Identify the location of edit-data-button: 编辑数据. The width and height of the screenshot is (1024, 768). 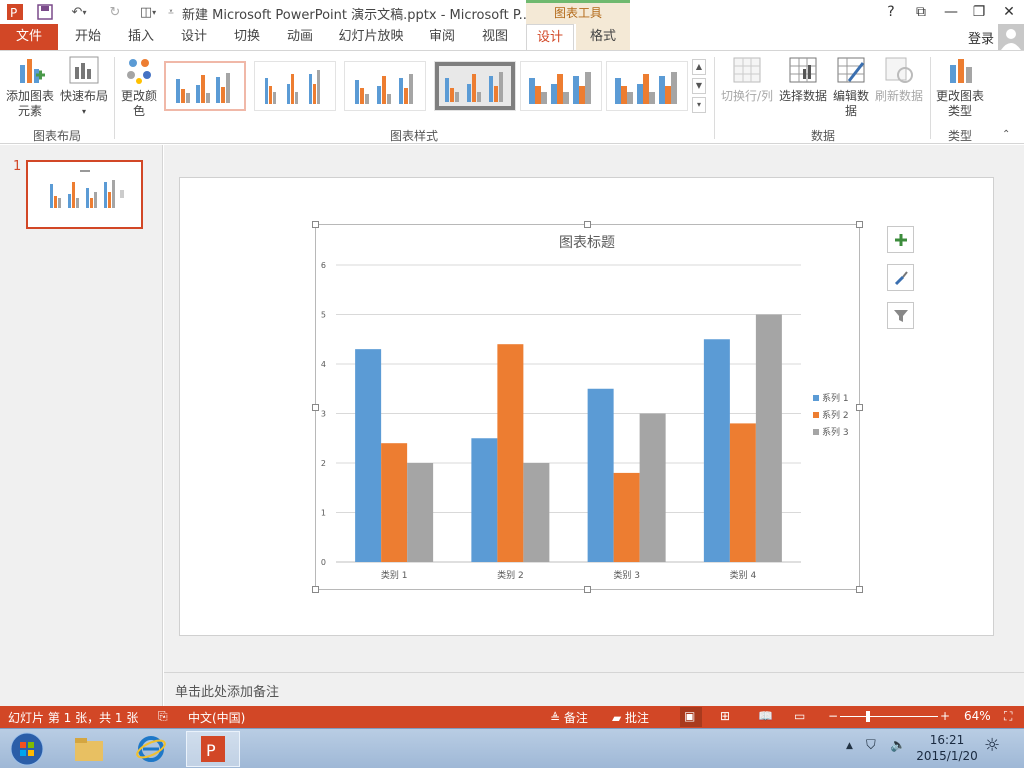
(851, 87).